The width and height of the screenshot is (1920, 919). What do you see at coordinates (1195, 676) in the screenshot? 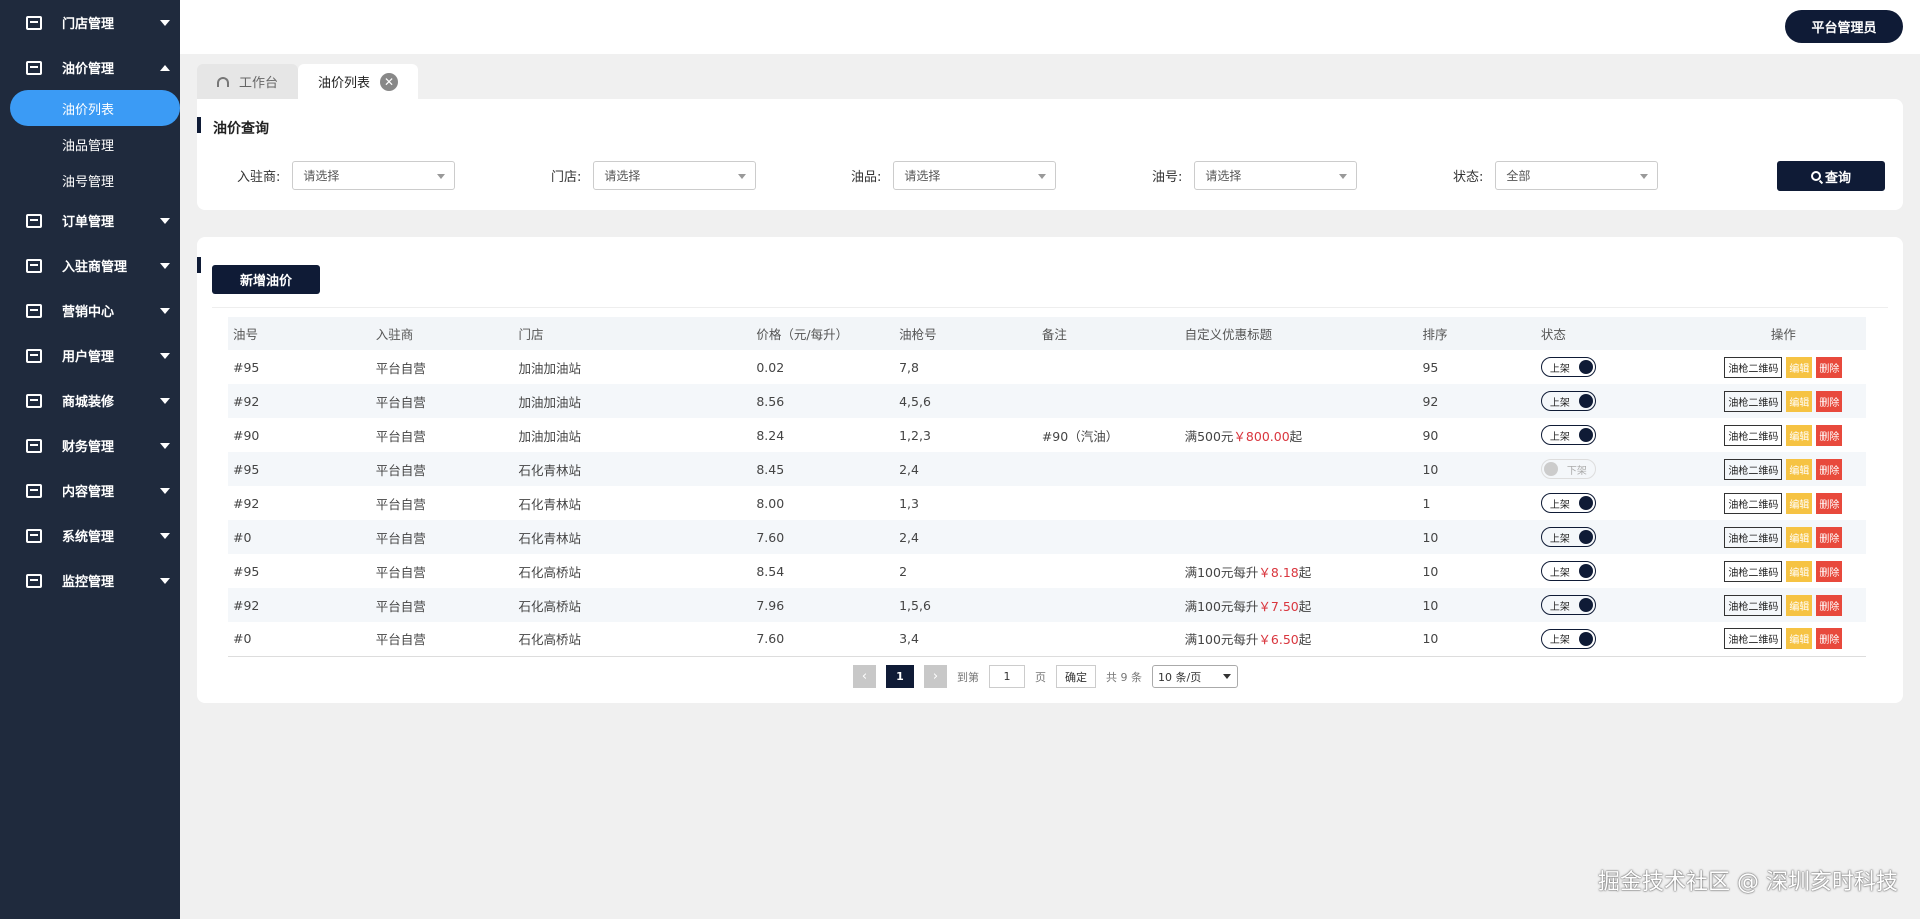
I see `page-size-select: 10 条/页` at bounding box center [1195, 676].